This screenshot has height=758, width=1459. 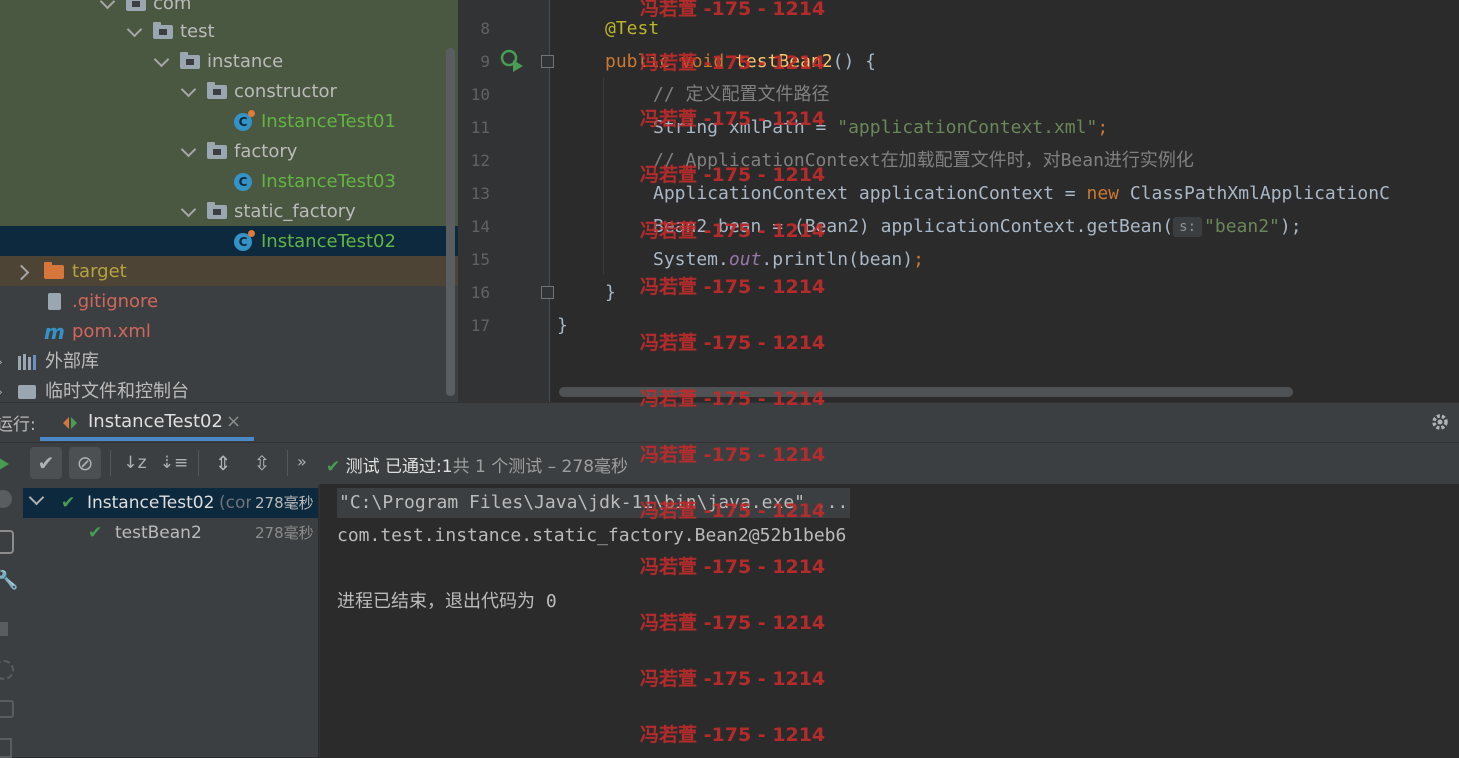 What do you see at coordinates (480, 160) in the screenshot?
I see `line-number: 12` at bounding box center [480, 160].